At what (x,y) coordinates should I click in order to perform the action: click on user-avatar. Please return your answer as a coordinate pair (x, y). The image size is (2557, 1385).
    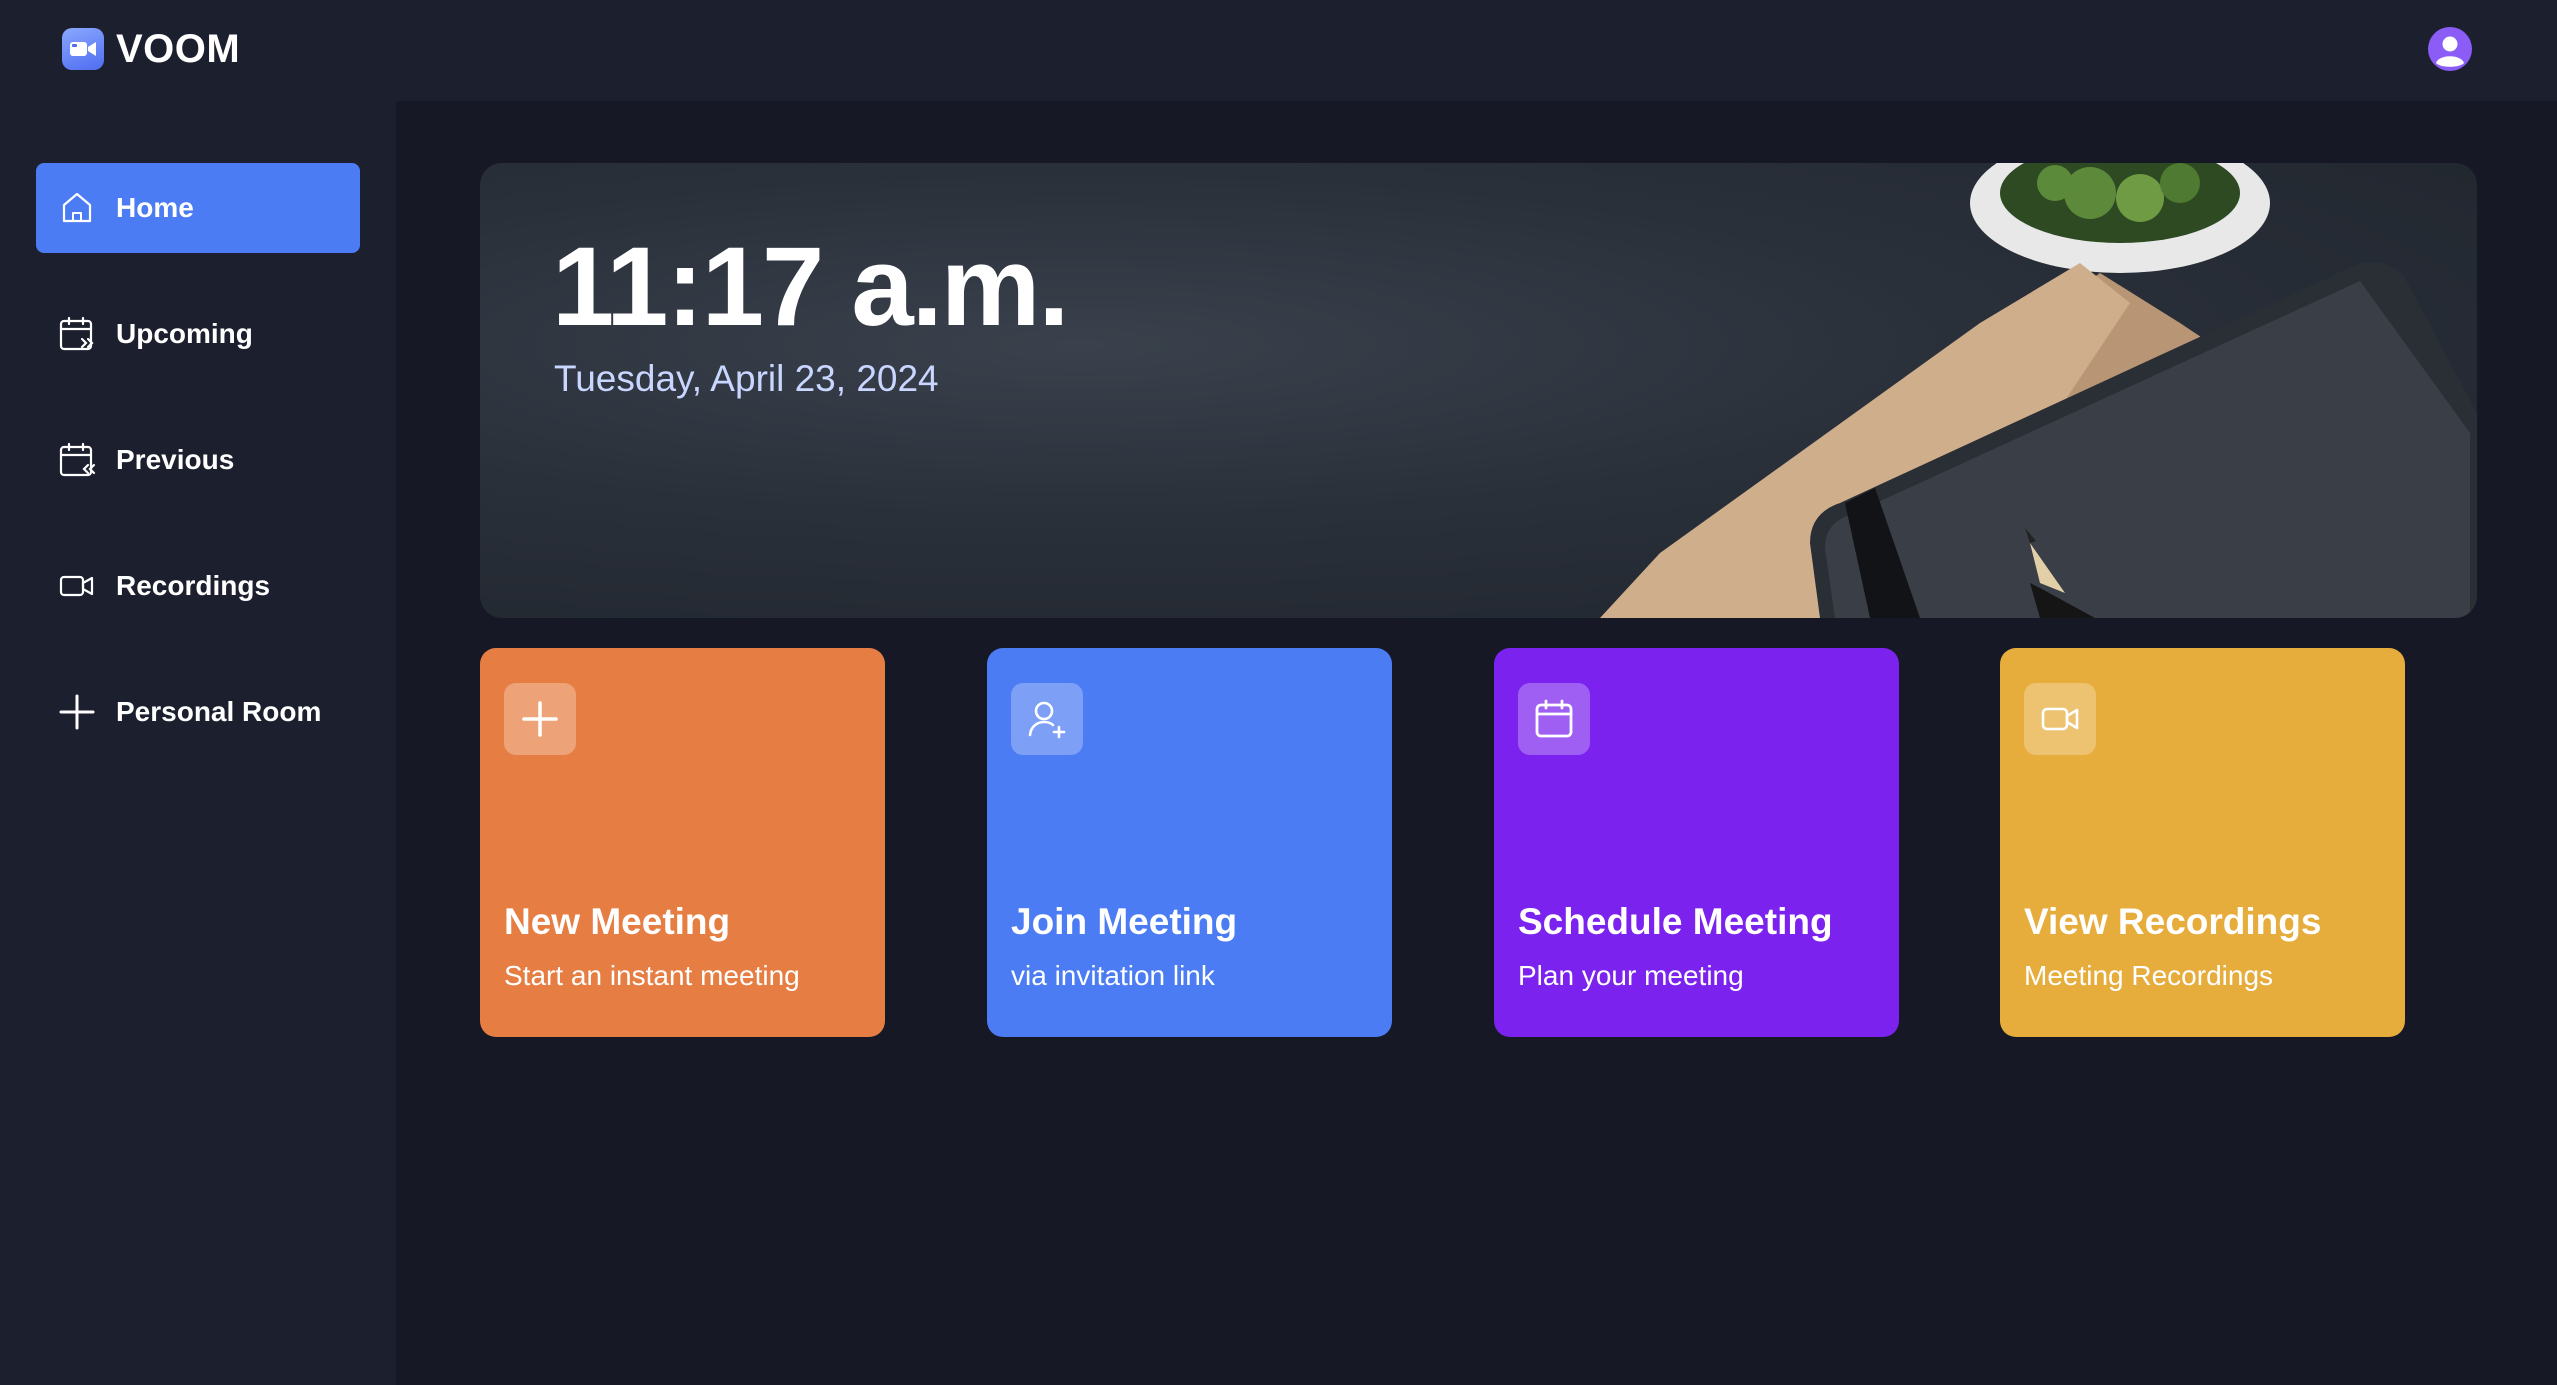
    Looking at the image, I should click on (2450, 49).